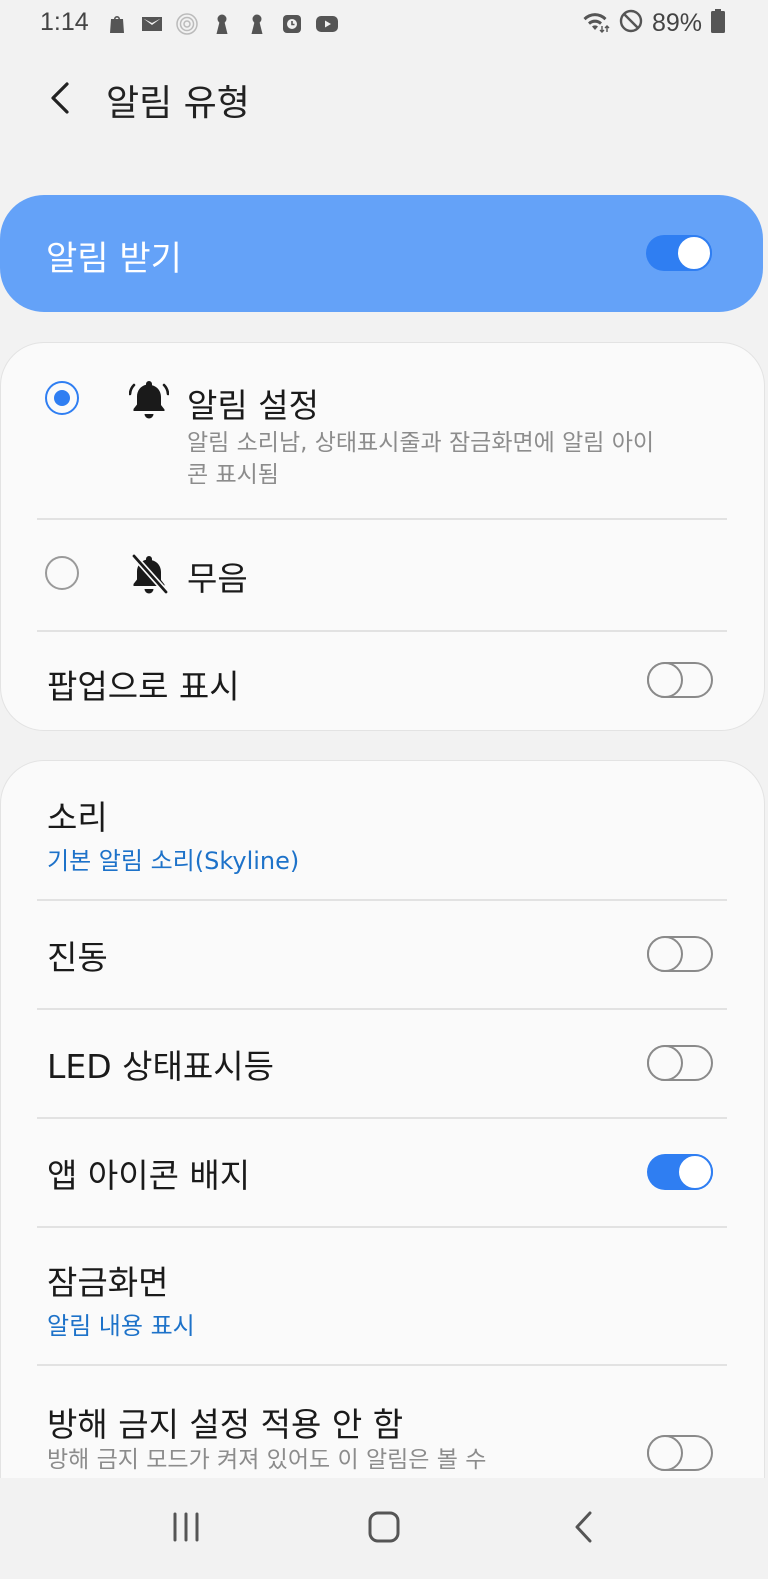 The width and height of the screenshot is (768, 1579). Describe the element at coordinates (149, 400) in the screenshot. I see `bell-ringing-icon` at that location.